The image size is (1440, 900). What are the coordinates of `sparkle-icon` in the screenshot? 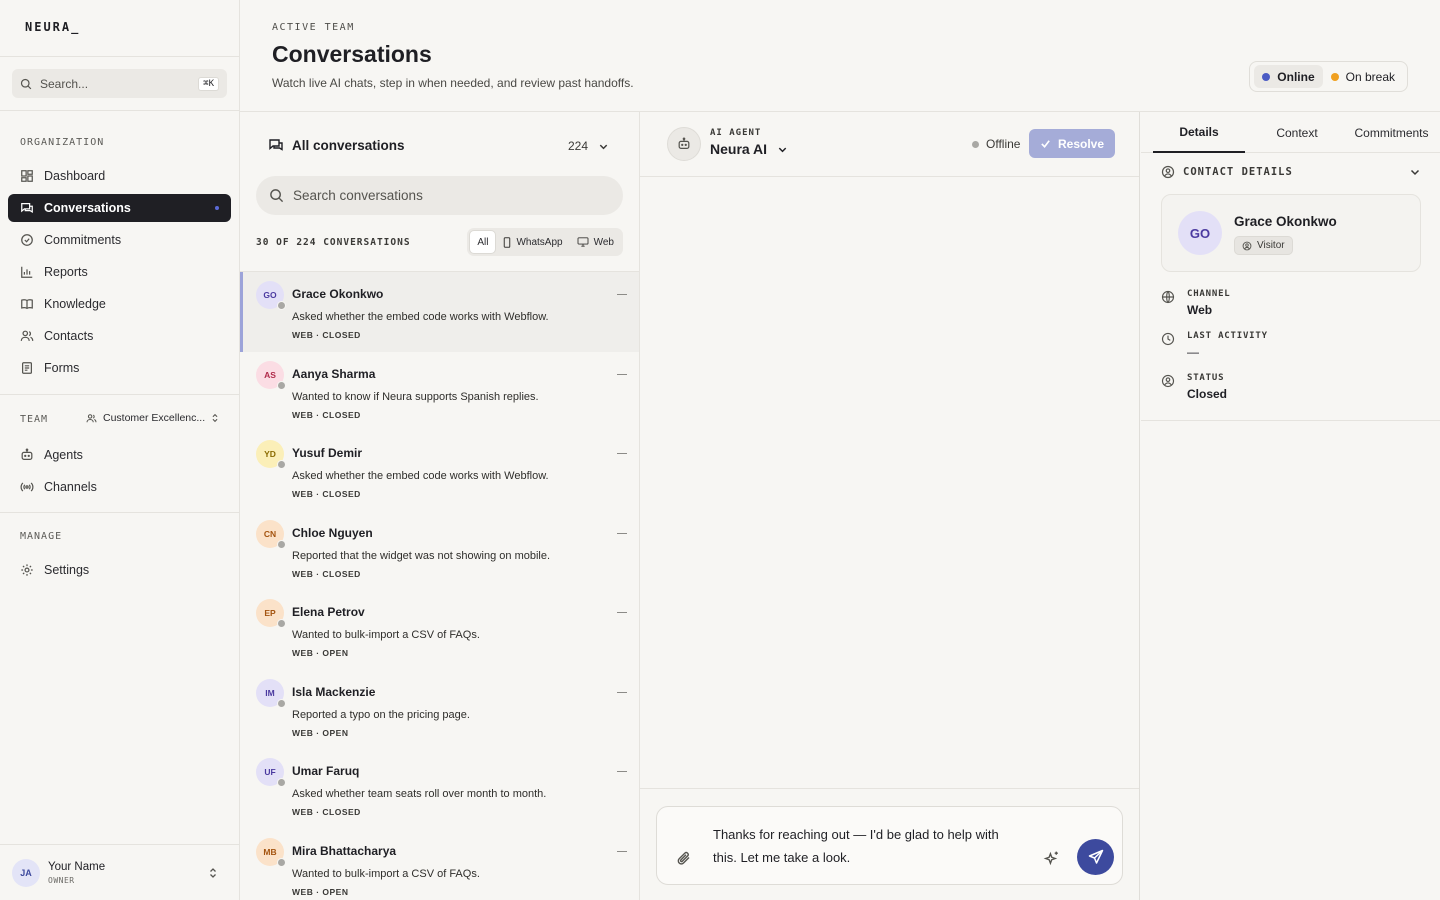 It's located at (1051, 858).